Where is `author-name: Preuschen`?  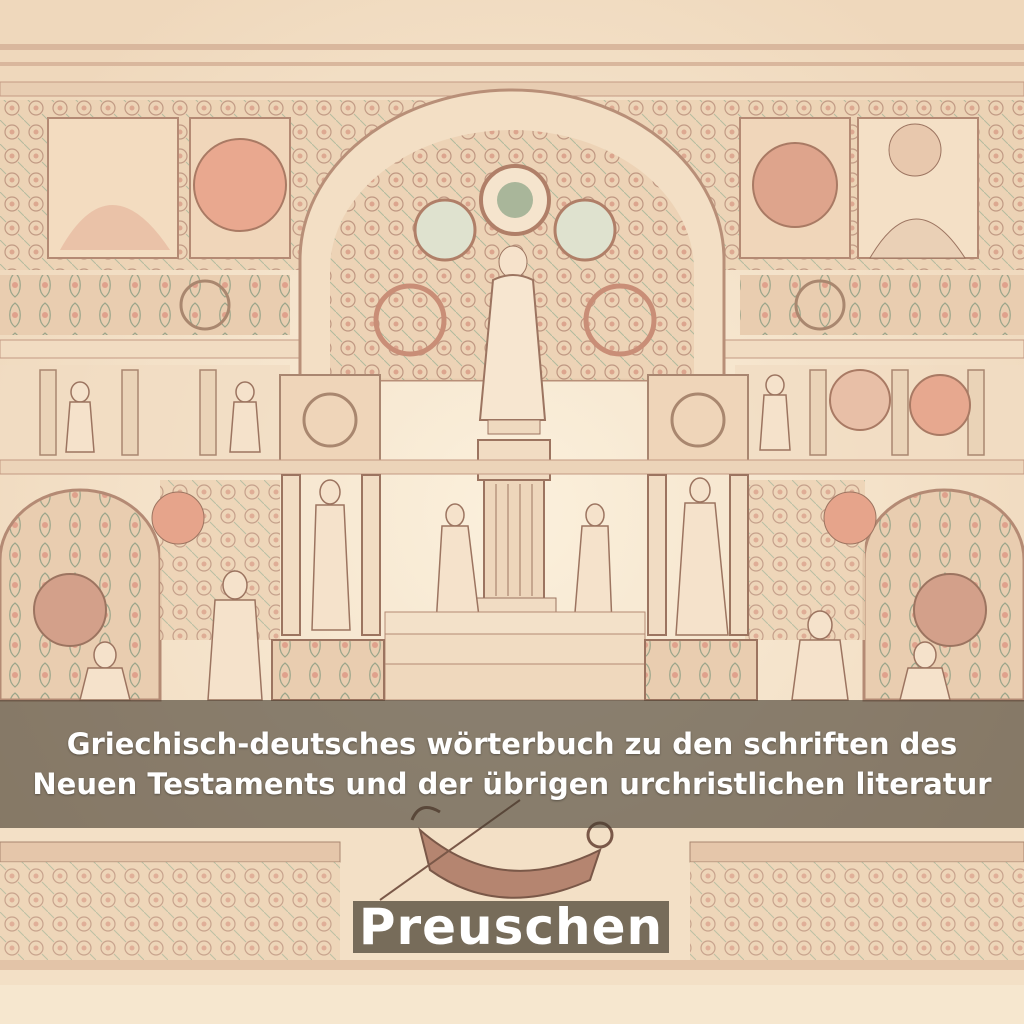
author-name: Preuschen is located at coordinates (511, 927).